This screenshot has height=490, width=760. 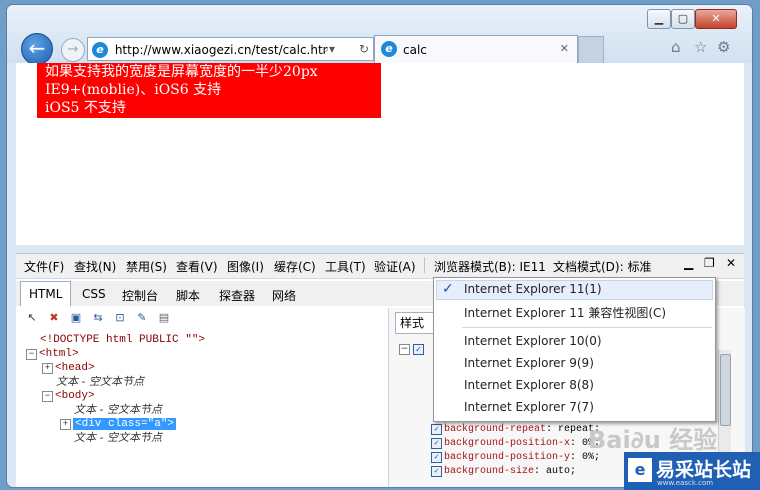 I want to click on tab-console: 控制台, so click(x=140, y=295).